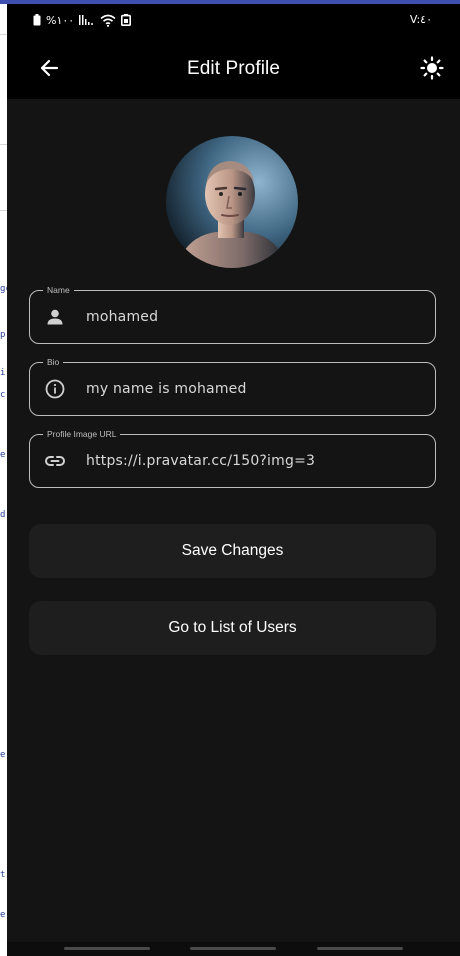 This screenshot has width=460, height=956. I want to click on bio-field: Bio my name is mohamed, so click(232, 386).